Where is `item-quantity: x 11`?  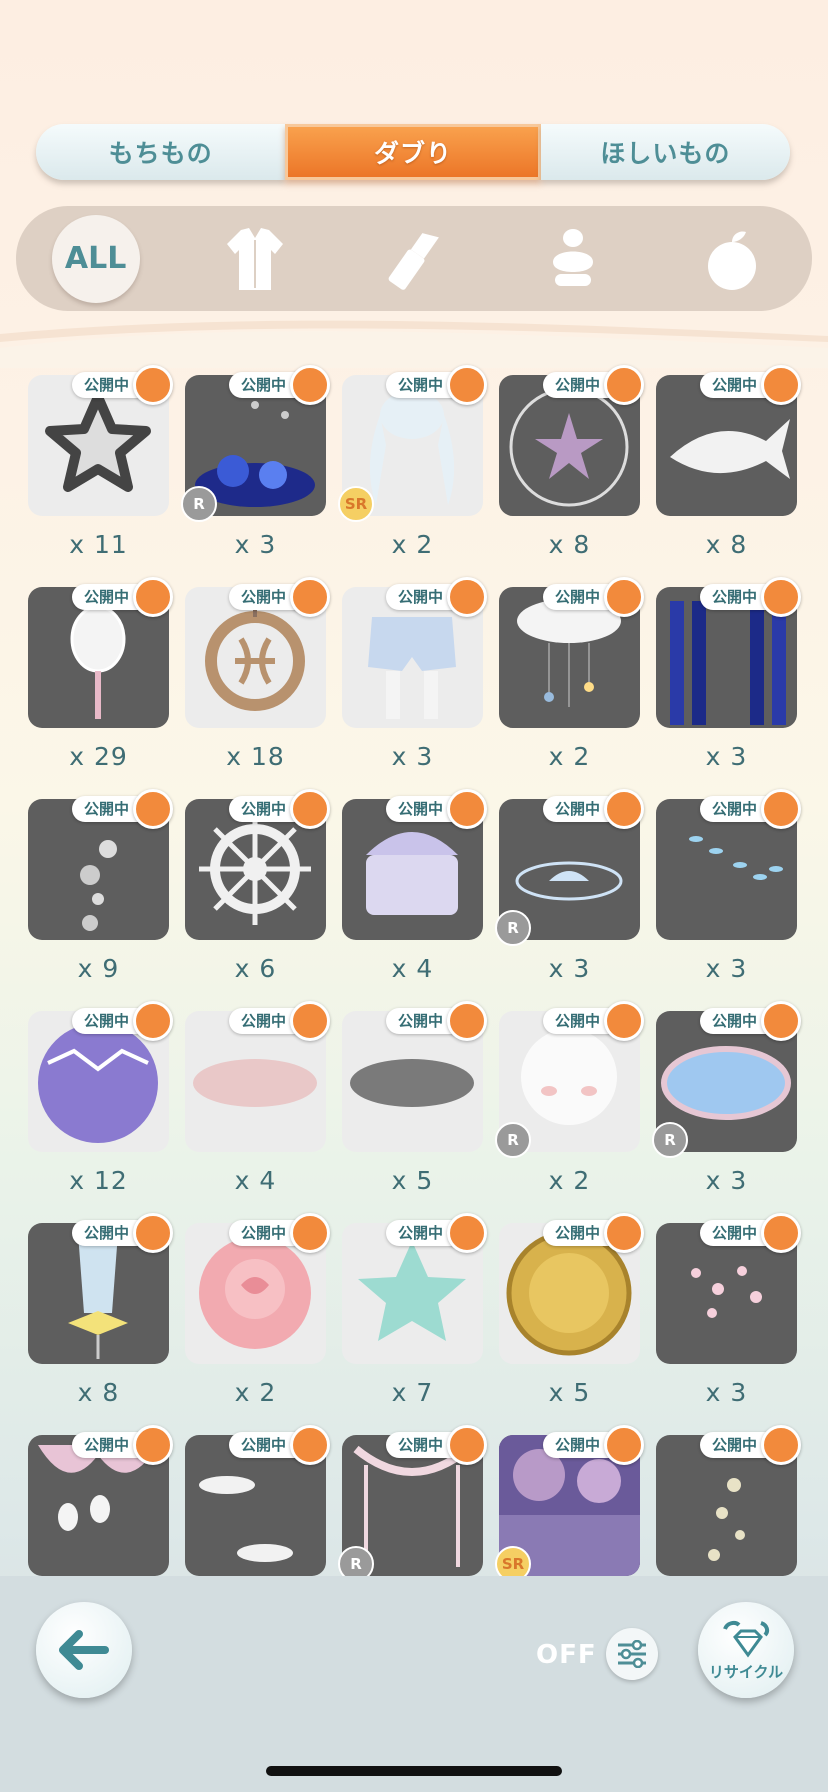
item-quantity: x 11 is located at coordinates (98, 544).